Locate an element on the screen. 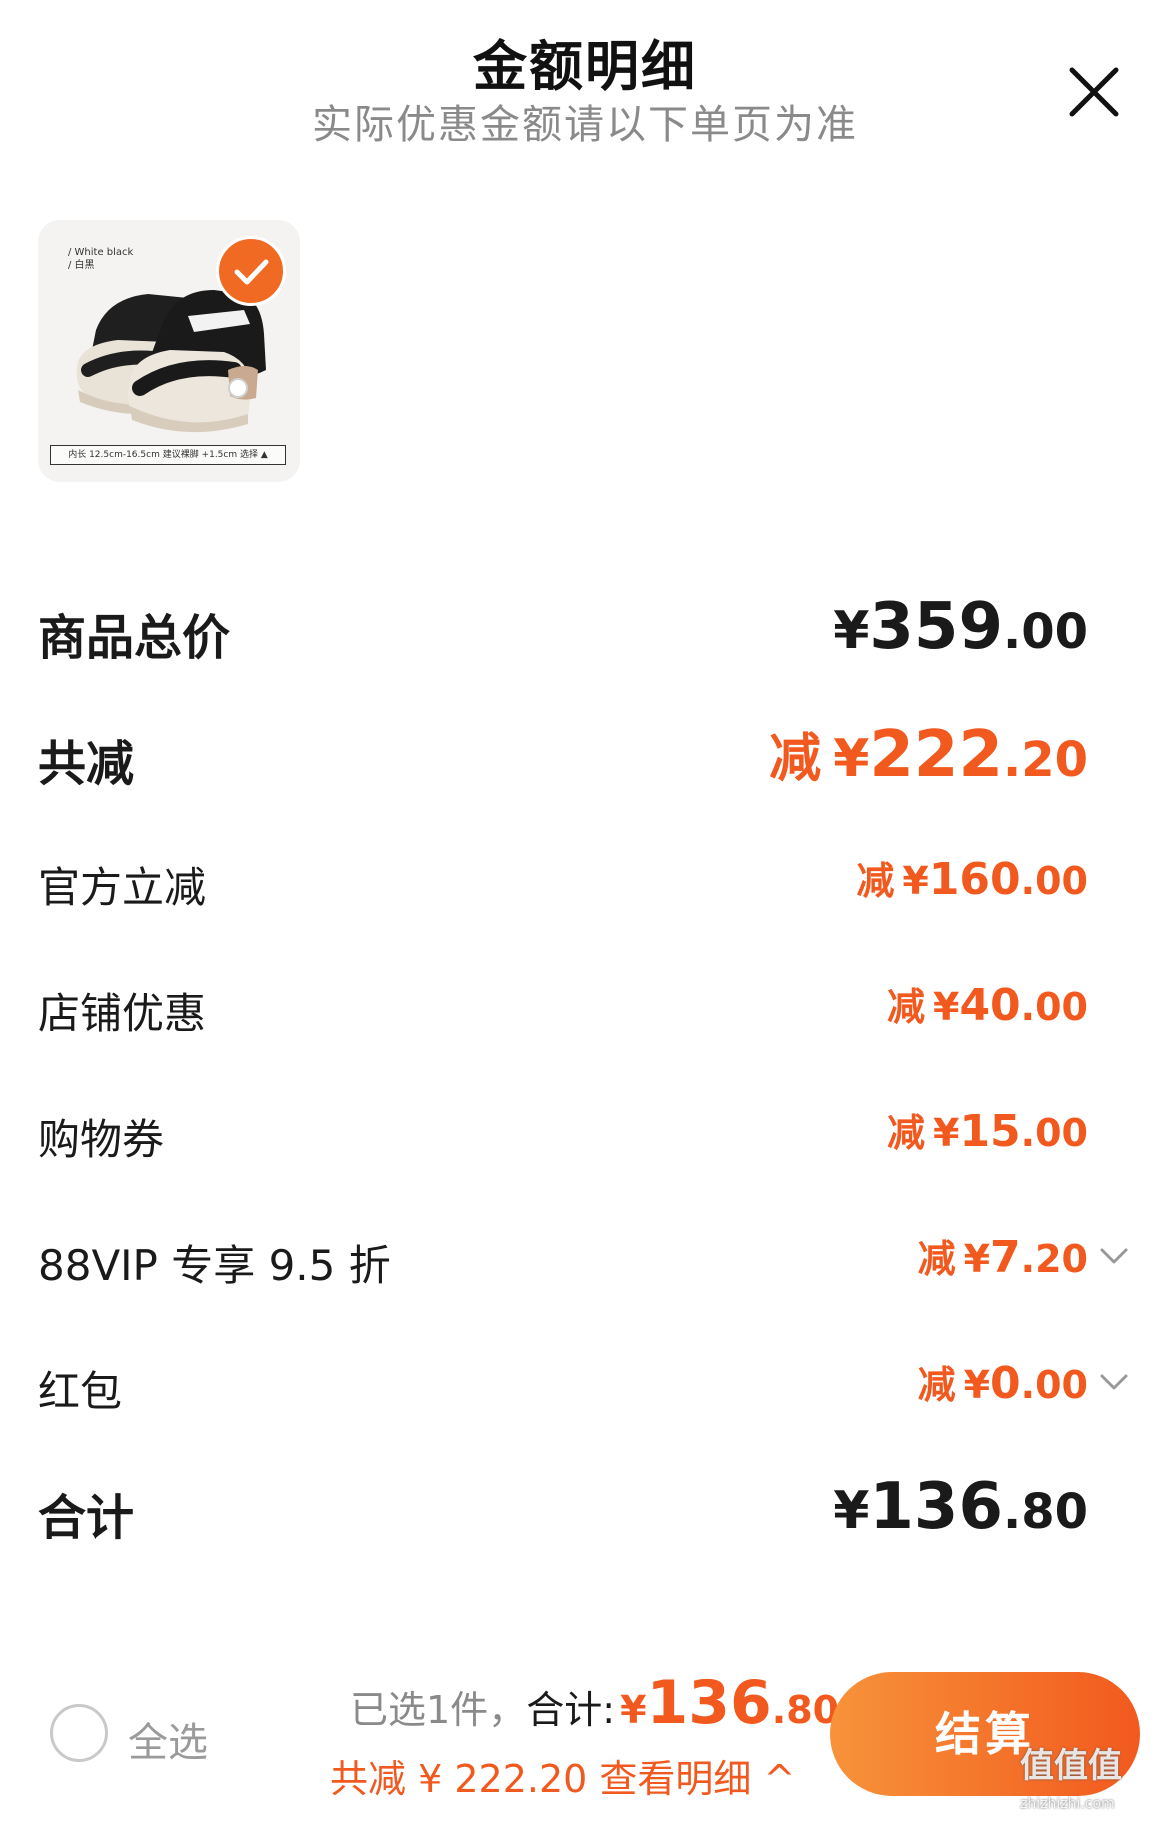 The height and width of the screenshot is (1823, 1170). shop-discount-label: 店铺优惠 is located at coordinates (122, 1013).